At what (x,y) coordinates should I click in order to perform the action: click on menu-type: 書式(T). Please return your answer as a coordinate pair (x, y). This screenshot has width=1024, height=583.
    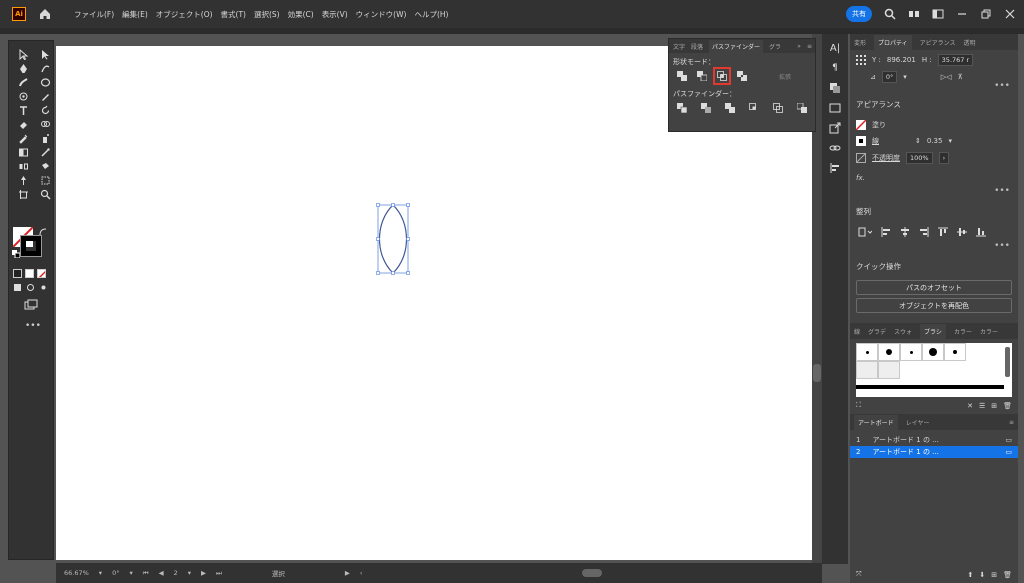
    Looking at the image, I should click on (233, 14).